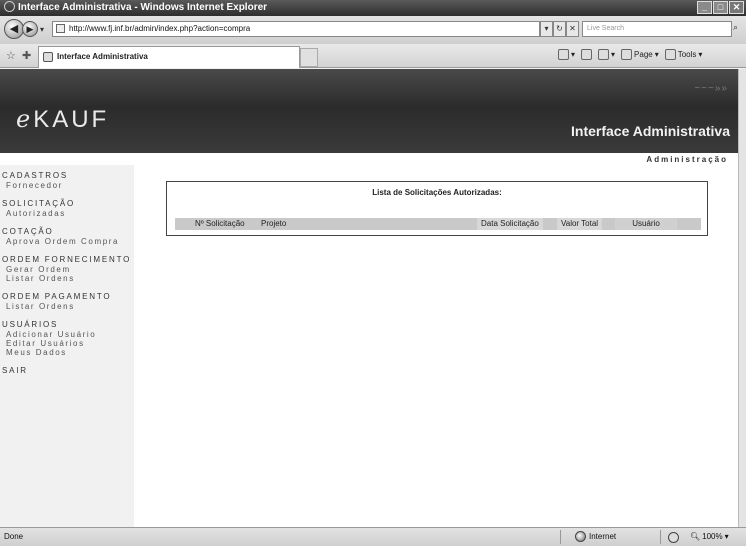 This screenshot has height=546, width=746. I want to click on menu-group-cotacao: COTAÇÃO Aprova Ordem Compra, so click(67, 236).